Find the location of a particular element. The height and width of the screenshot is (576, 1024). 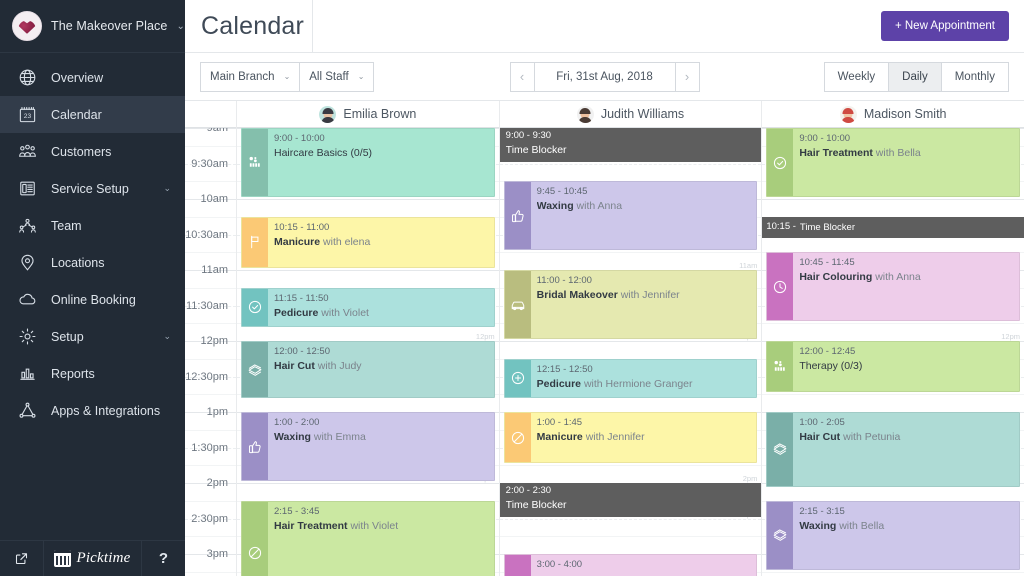

event-title: Waxing with Bella is located at coordinates (906, 526).